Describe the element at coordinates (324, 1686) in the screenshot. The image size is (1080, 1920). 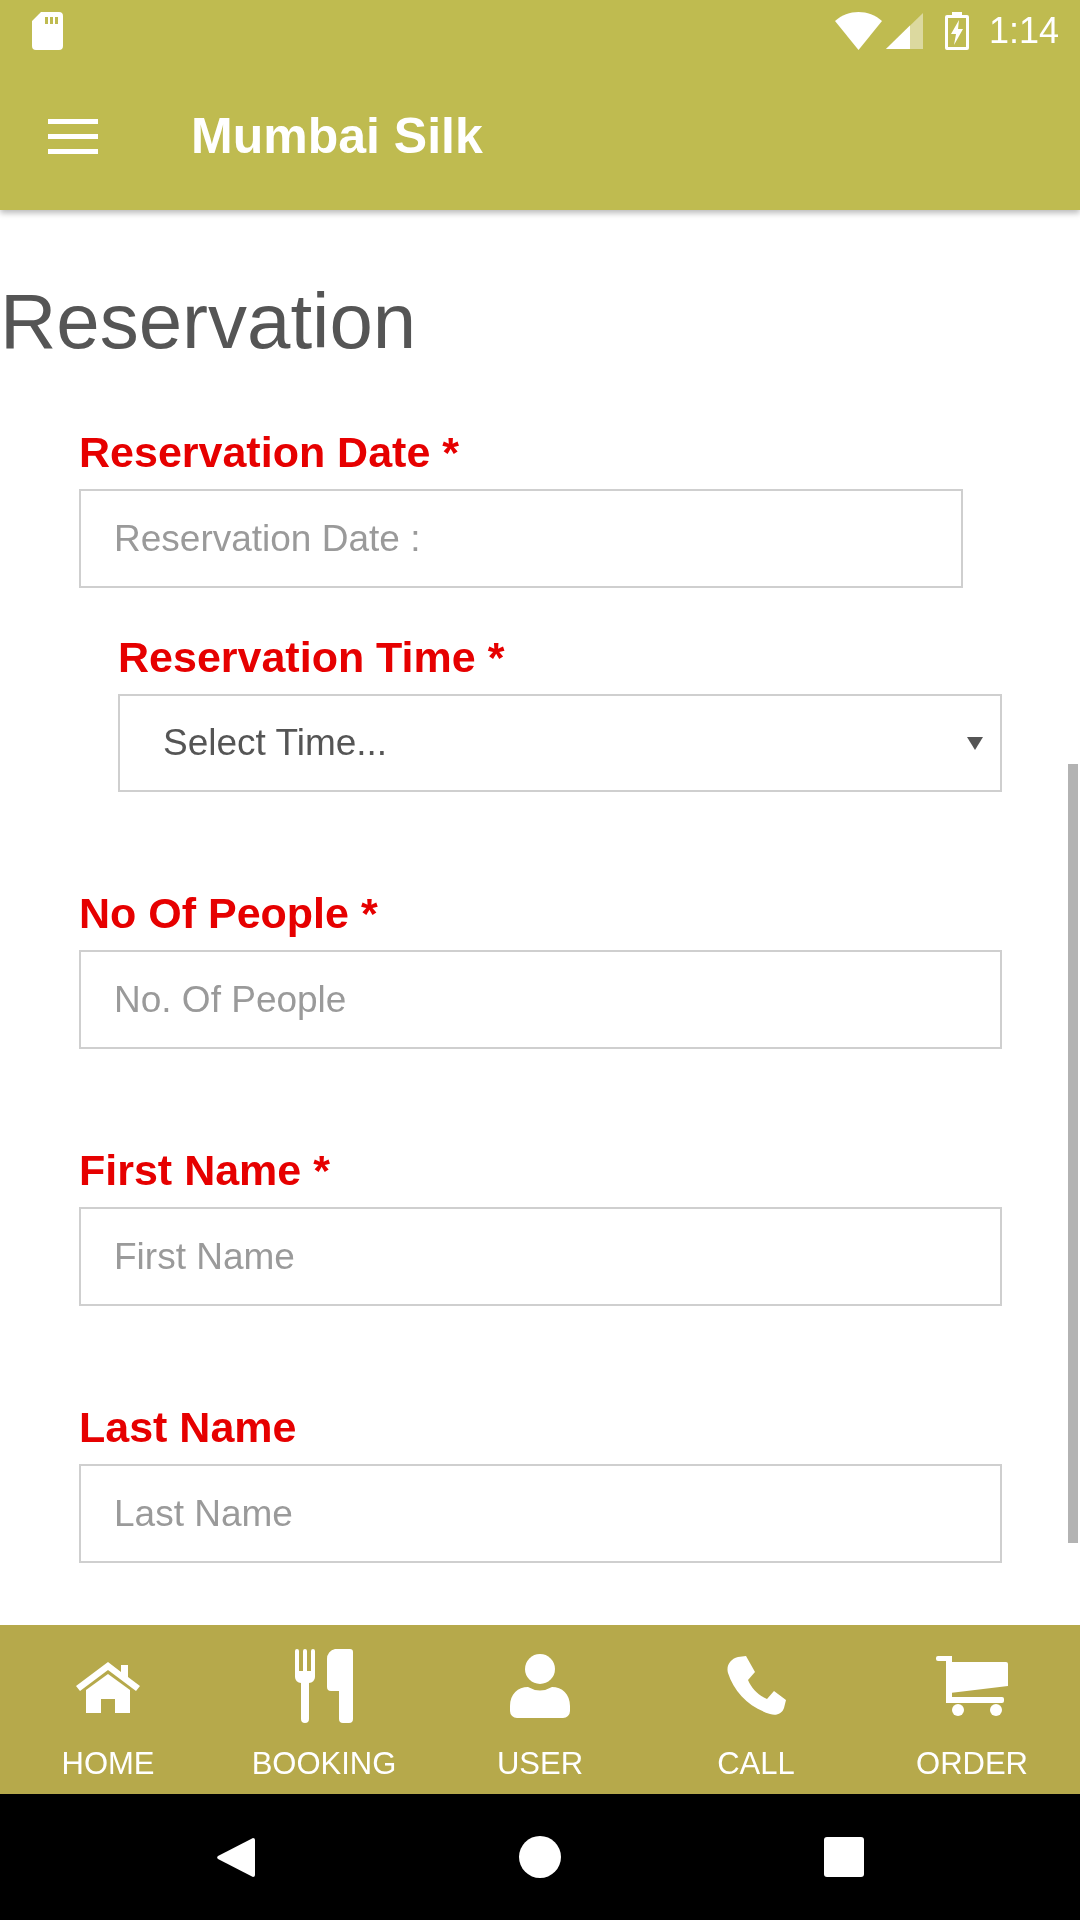
I see `fork-knife-icon` at that location.